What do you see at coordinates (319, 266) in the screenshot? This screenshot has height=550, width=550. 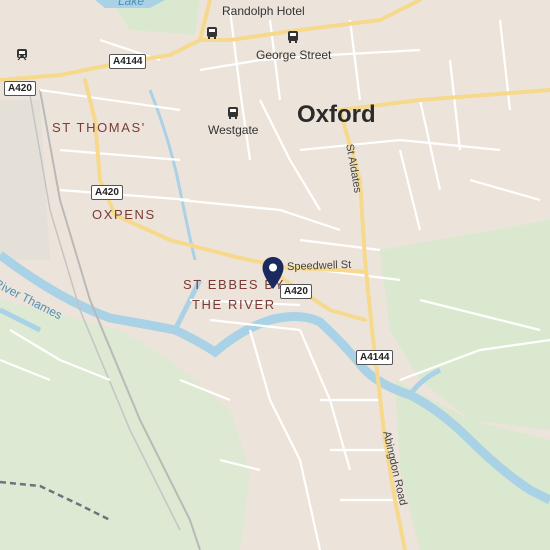 I see `street-label-speedwell: Speedwell St` at bounding box center [319, 266].